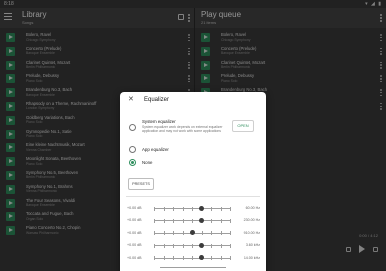 Image resolution: width=386 pixels, height=271 pixels. Describe the element at coordinates (157, 100) in the screenshot. I see `dialog-title: Equalizer` at that location.